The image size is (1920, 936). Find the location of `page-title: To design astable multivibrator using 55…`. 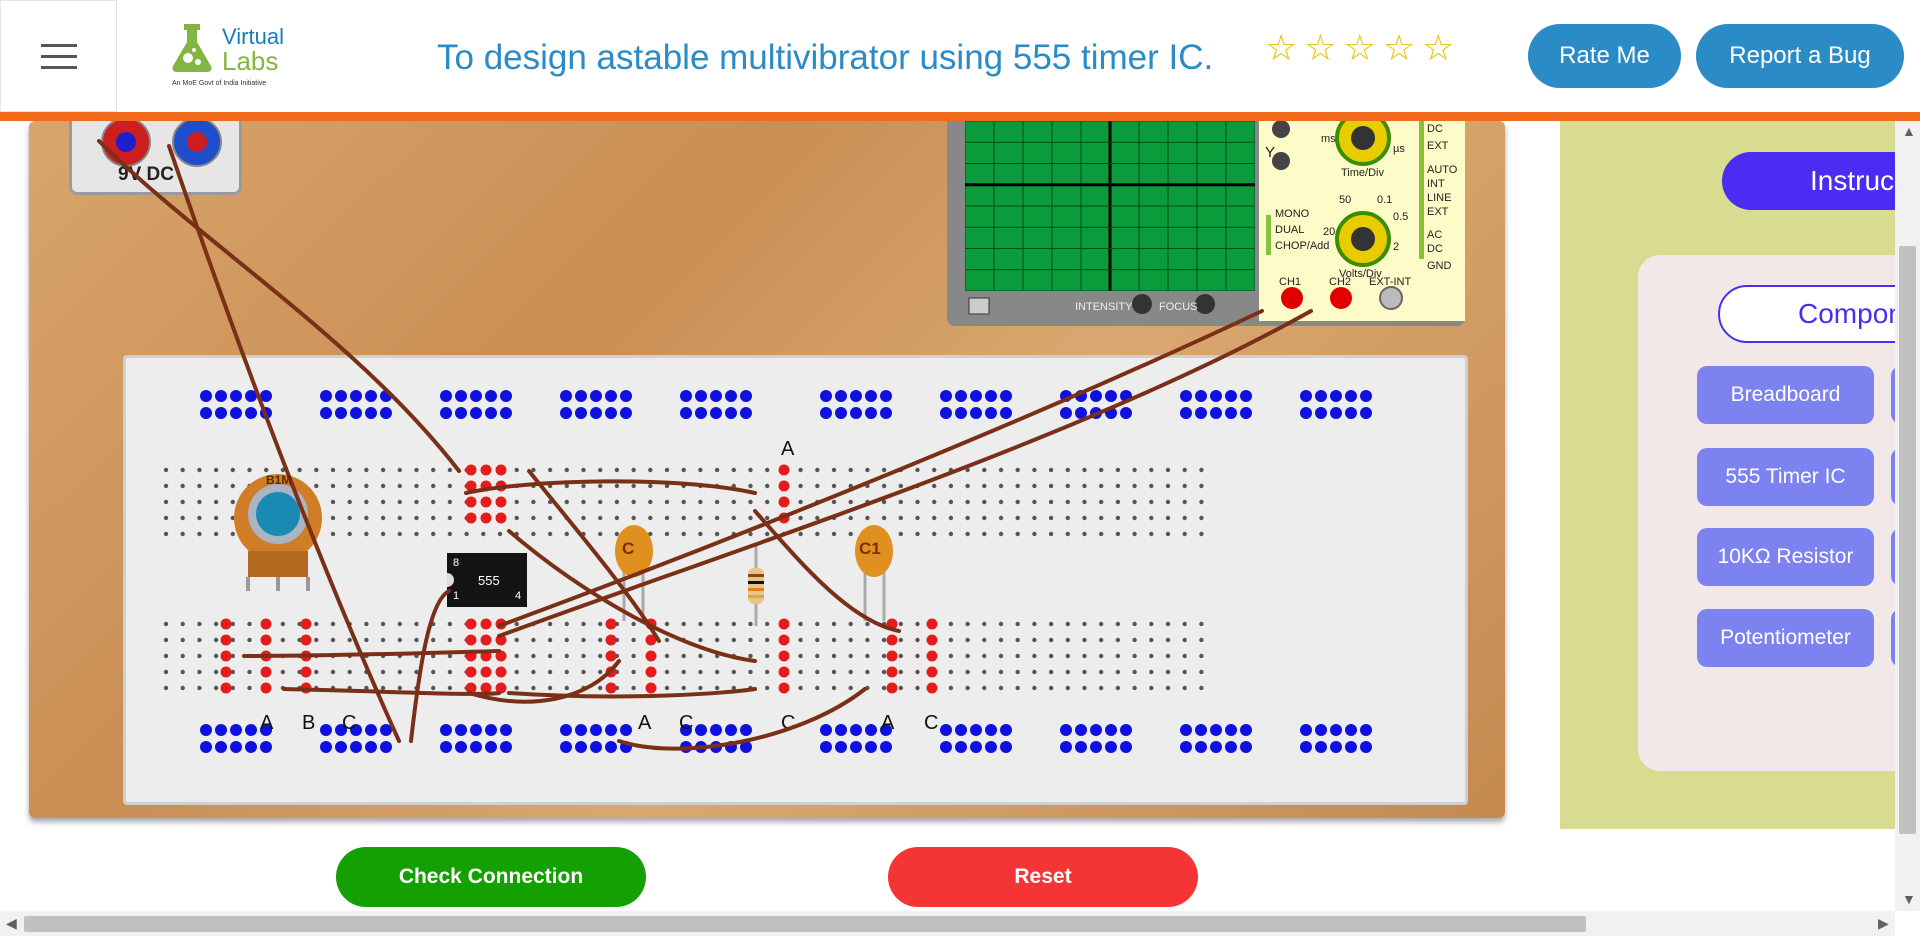

page-title: To design astable multivibrator using 55… is located at coordinates (825, 57).